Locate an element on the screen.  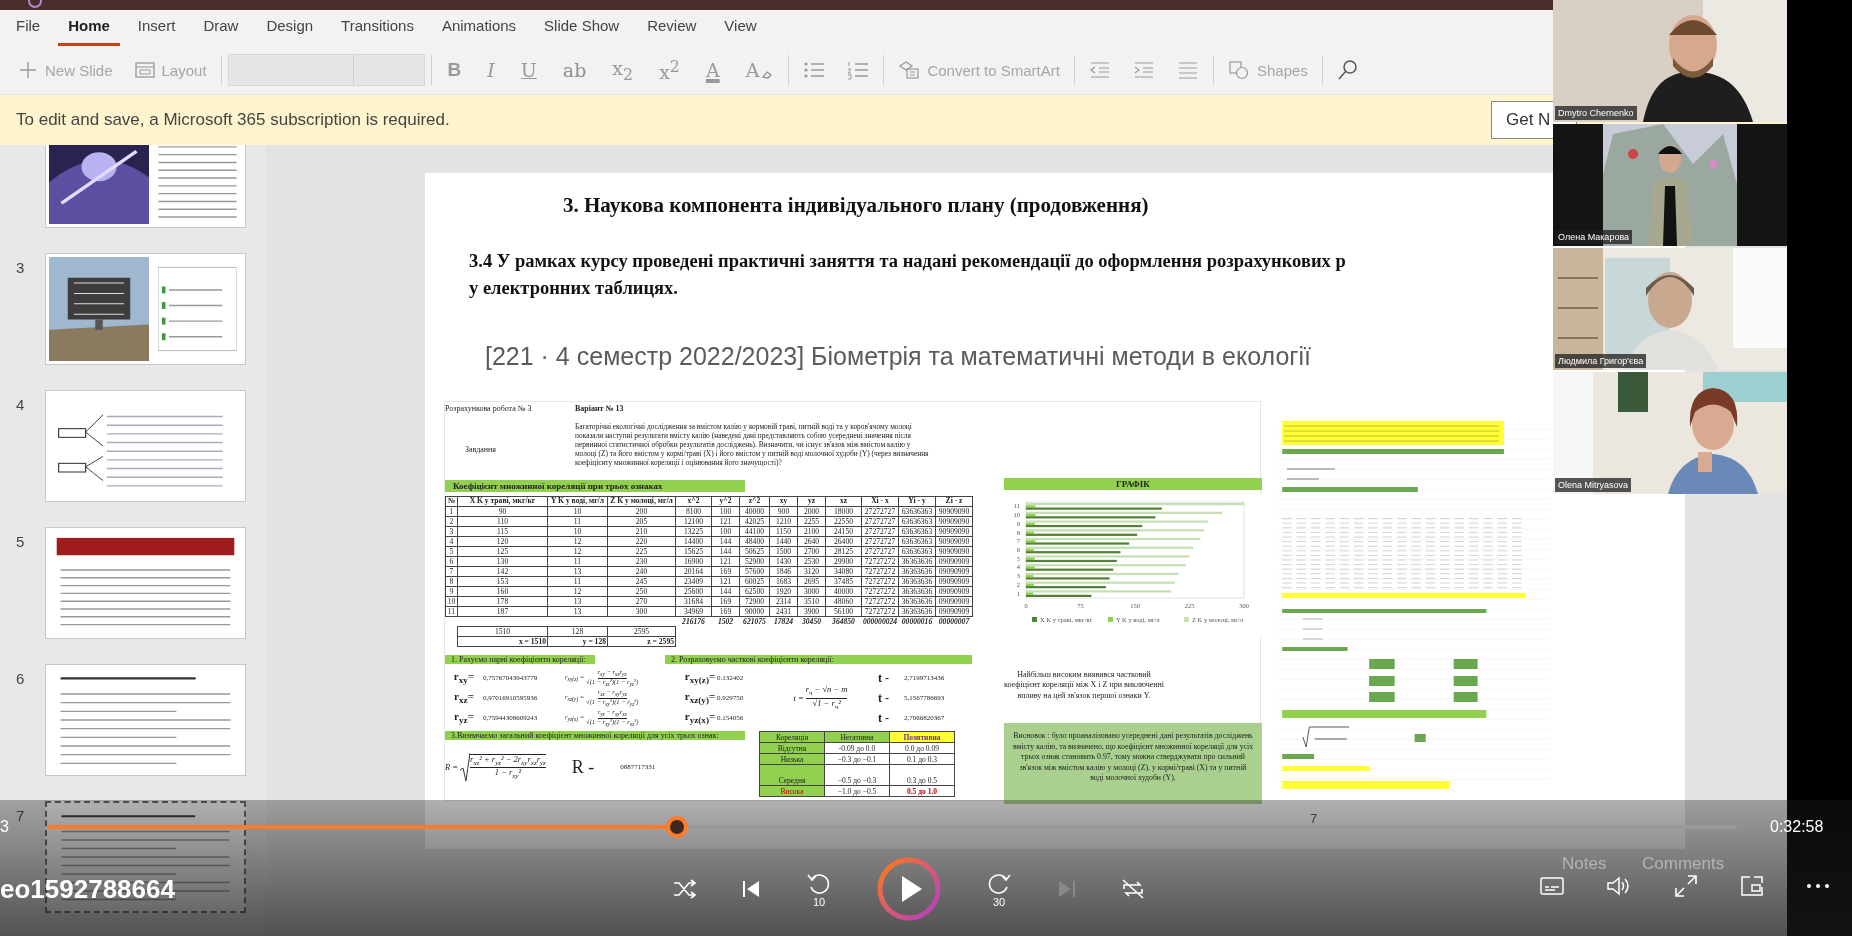
coefficient-label: r$_{xz}$= is located at coordinates (464, 698).